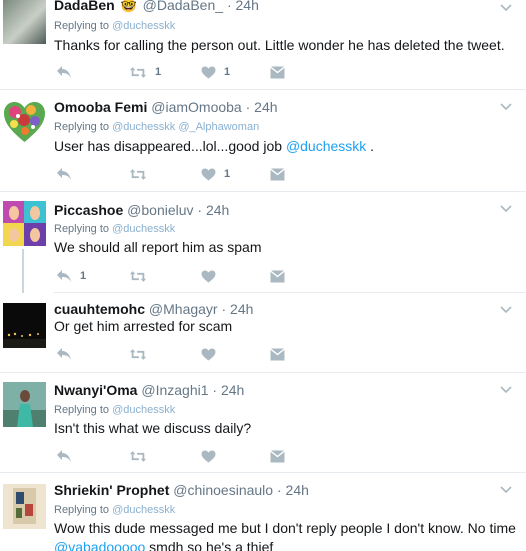 The image size is (526, 551). I want to click on tweet-header: cuauhtemohc @Mhagayr · 24h, so click(154, 309).